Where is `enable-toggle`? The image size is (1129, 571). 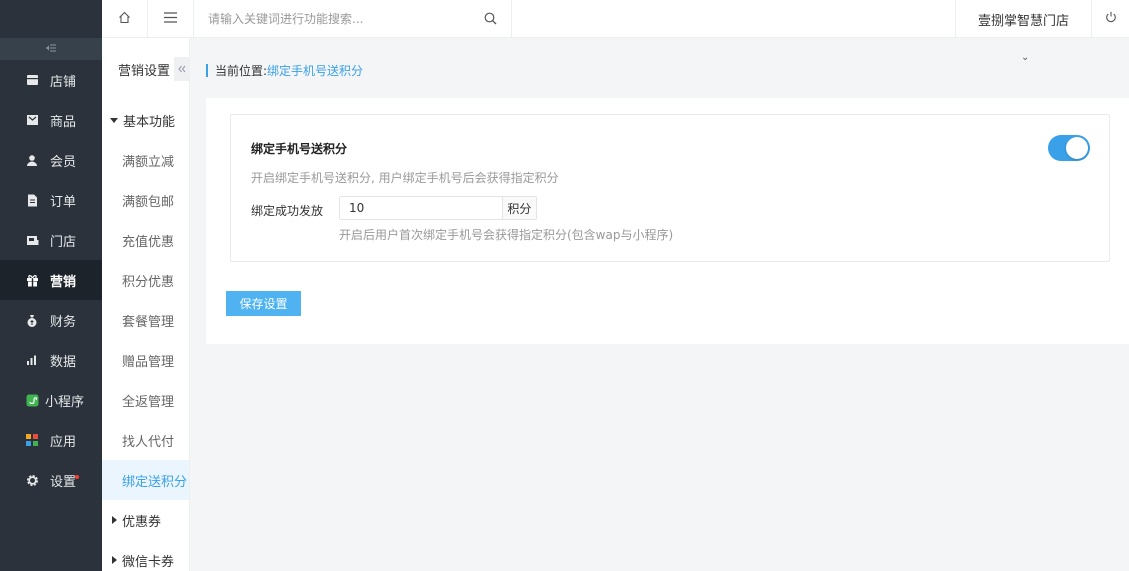 enable-toggle is located at coordinates (1069, 148).